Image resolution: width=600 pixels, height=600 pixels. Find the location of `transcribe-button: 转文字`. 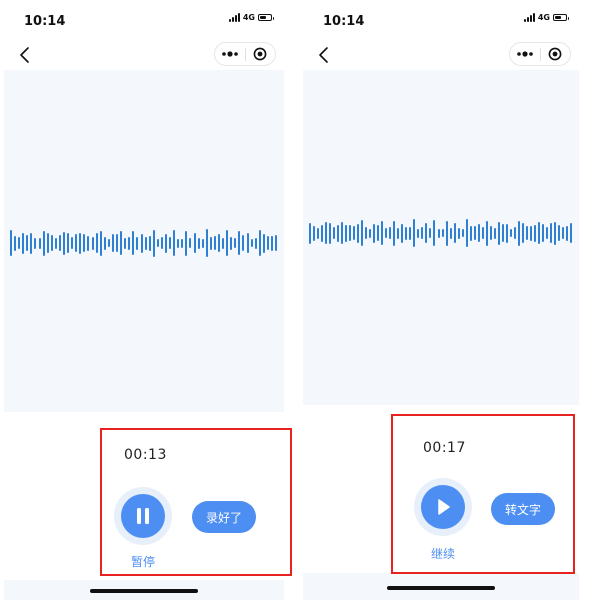

transcribe-button: 转文字 is located at coordinates (523, 509).